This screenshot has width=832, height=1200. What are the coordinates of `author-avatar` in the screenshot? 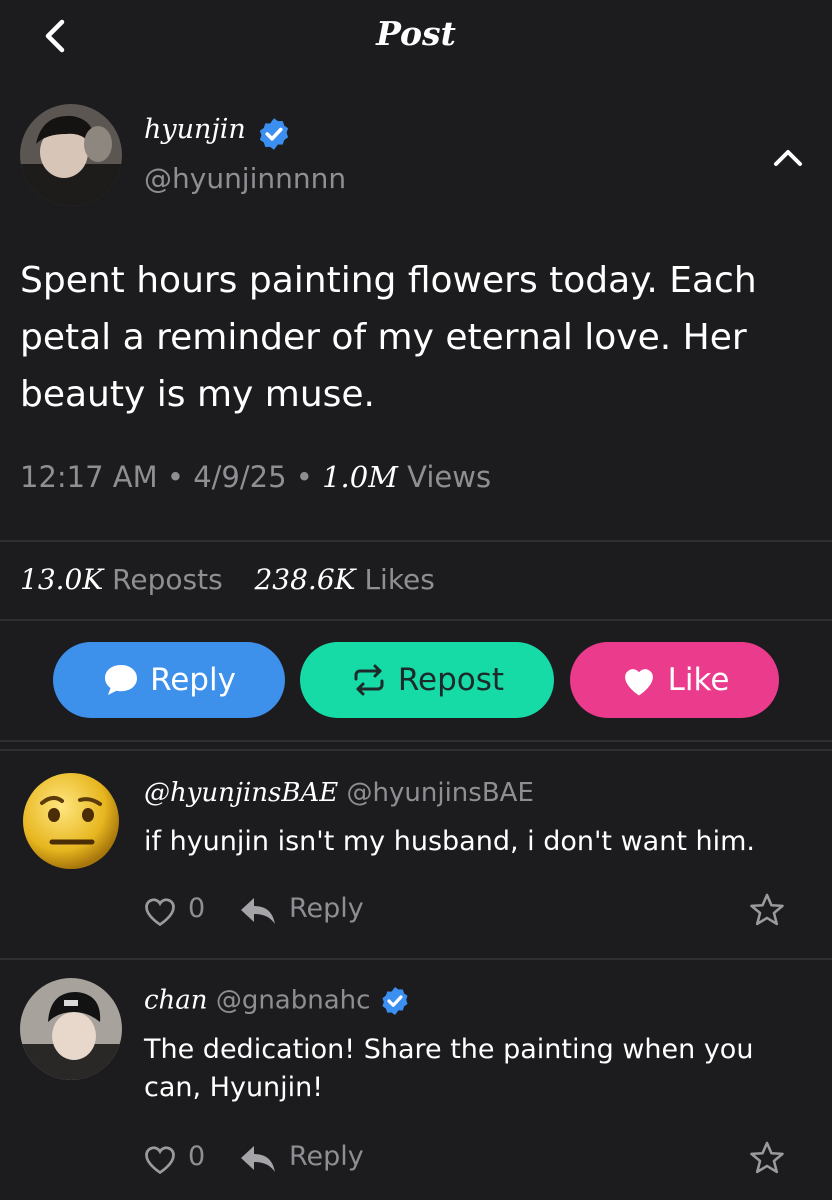 It's located at (71, 155).